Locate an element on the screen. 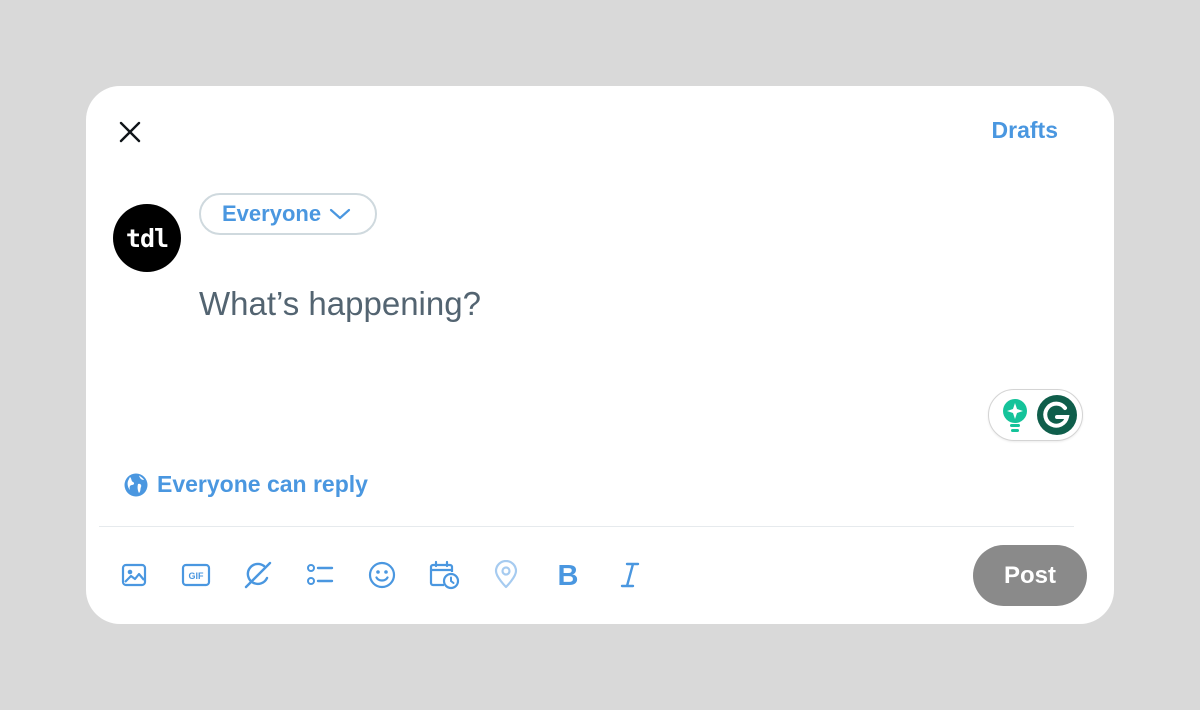 This screenshot has width=1200, height=710. reply-setting-label: Everyone can reply is located at coordinates (262, 484).